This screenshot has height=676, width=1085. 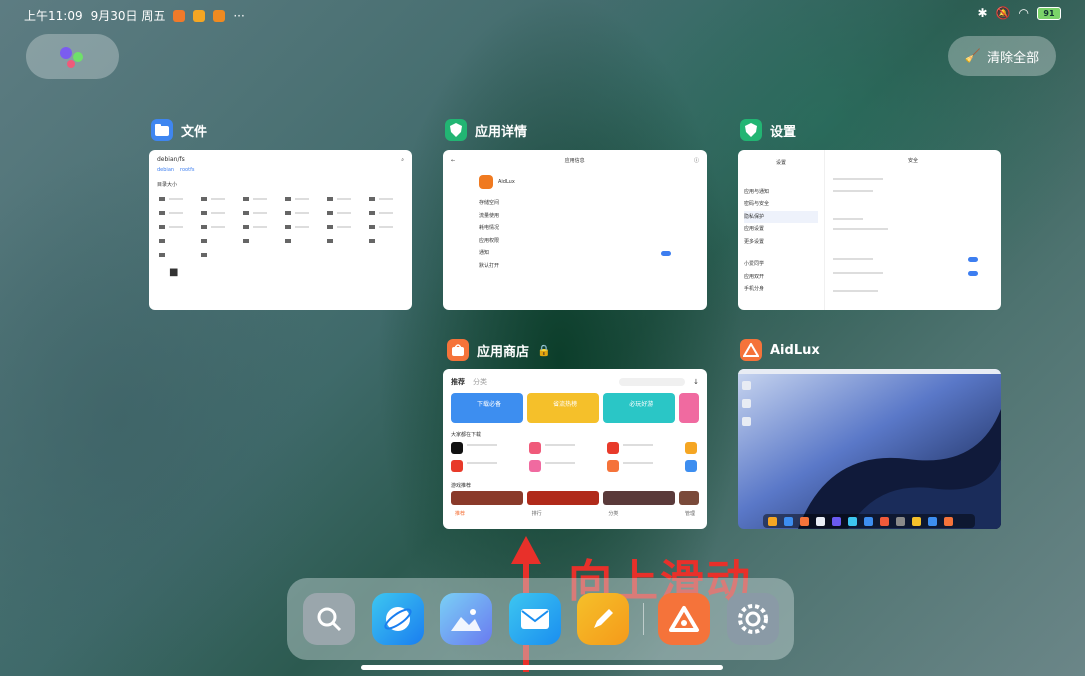 I want to click on card-header-app-store: 应用商店 🔒, so click(x=499, y=350).